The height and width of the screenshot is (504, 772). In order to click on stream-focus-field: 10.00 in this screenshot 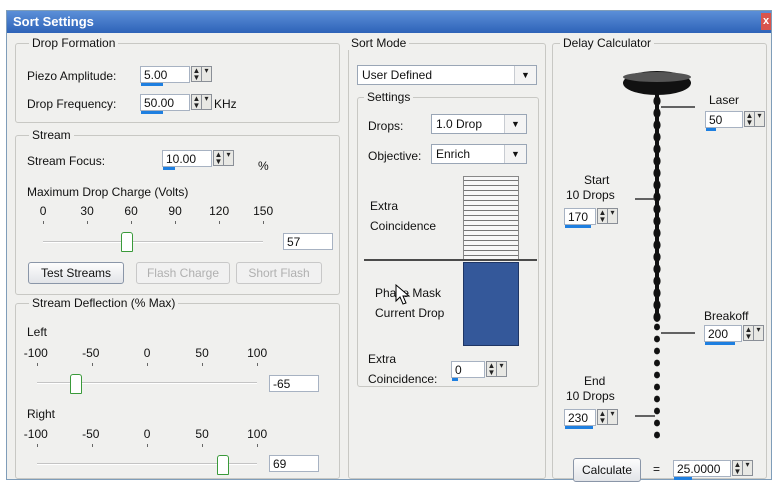, I will do `click(187, 160)`.